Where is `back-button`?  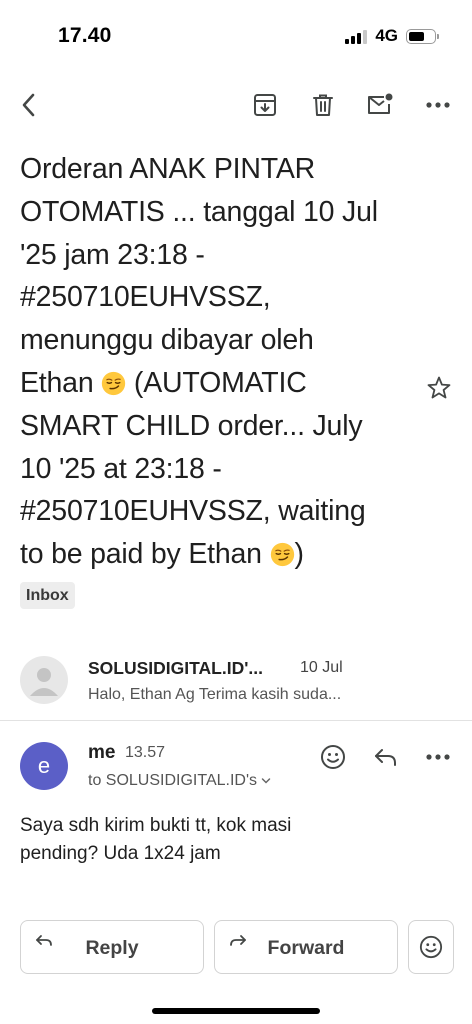
back-button is located at coordinates (29, 105).